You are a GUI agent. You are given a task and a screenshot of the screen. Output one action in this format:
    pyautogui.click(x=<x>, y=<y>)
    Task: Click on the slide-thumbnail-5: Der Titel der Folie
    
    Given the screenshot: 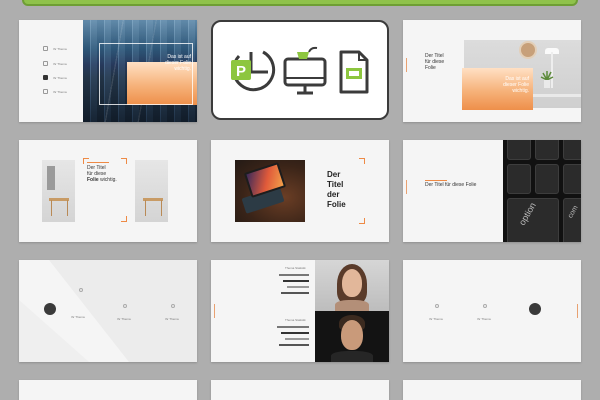 What is the action you would take?
    pyautogui.click(x=300, y=191)
    